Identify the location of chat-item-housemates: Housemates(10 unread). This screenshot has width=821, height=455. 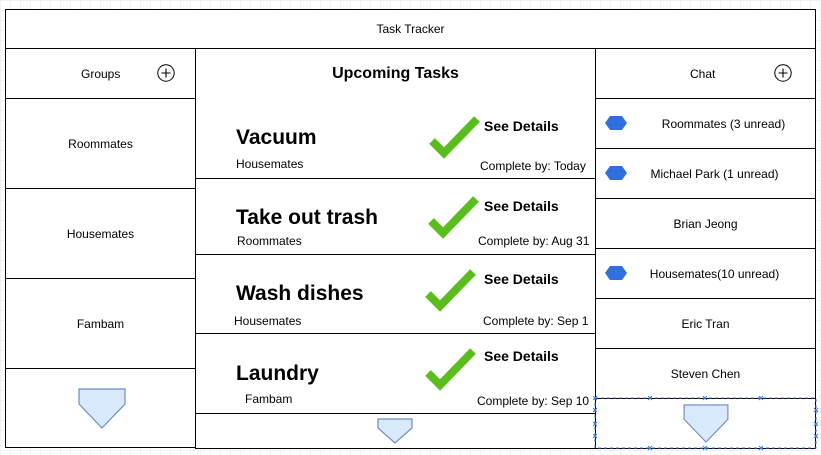
(705, 273).